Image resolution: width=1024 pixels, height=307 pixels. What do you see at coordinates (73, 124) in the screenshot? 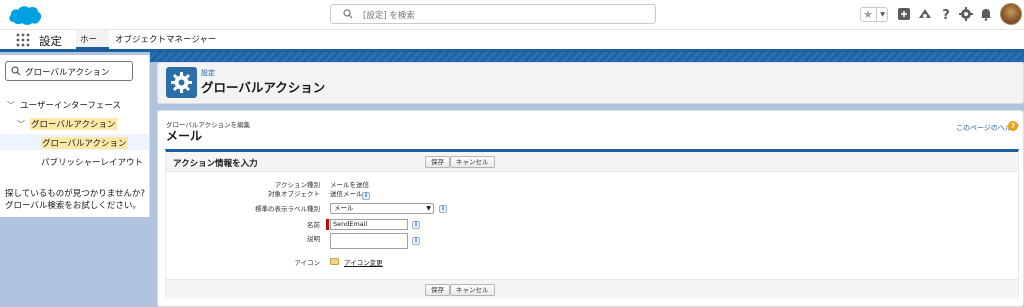
I see `tree-group-global-actions: グローバルアクション` at bounding box center [73, 124].